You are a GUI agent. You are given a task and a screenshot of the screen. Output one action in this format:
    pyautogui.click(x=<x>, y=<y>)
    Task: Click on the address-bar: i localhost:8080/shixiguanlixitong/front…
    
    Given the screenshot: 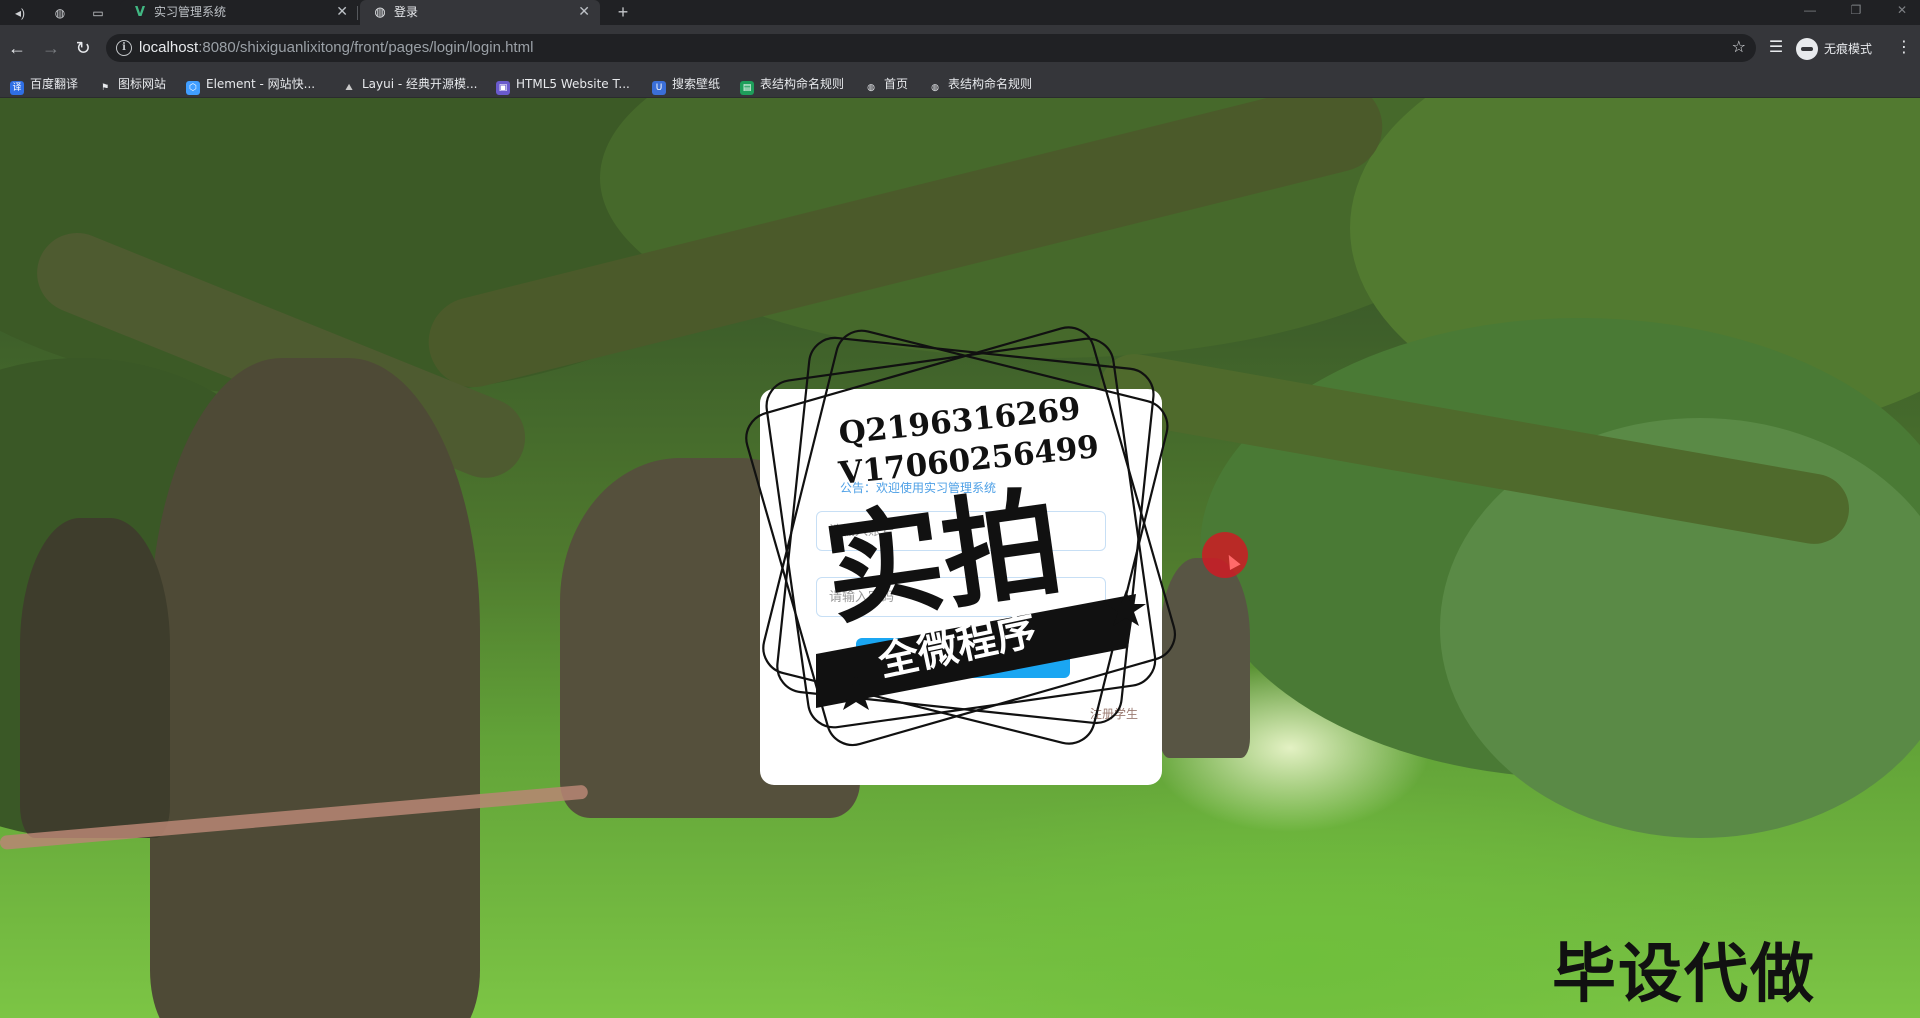 What is the action you would take?
    pyautogui.click(x=931, y=48)
    